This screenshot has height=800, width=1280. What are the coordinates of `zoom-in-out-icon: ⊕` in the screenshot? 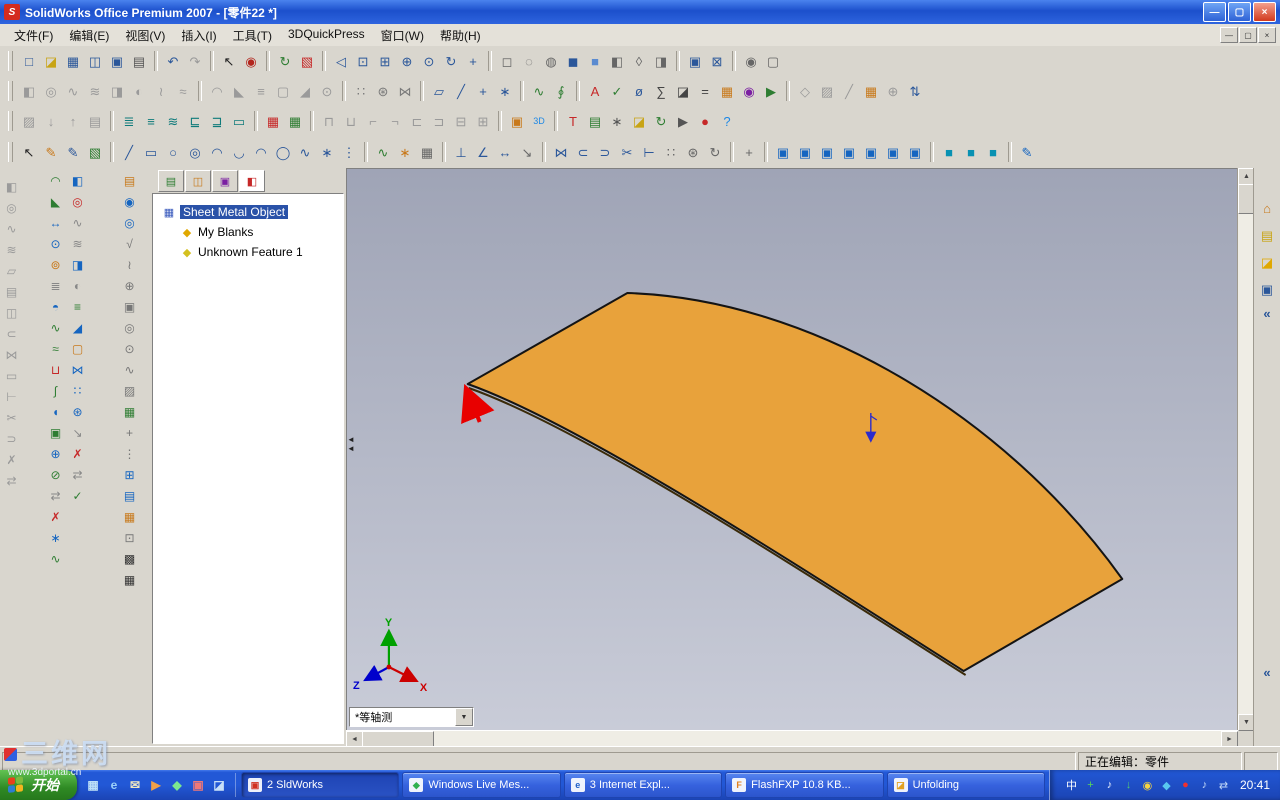 It's located at (407, 61).